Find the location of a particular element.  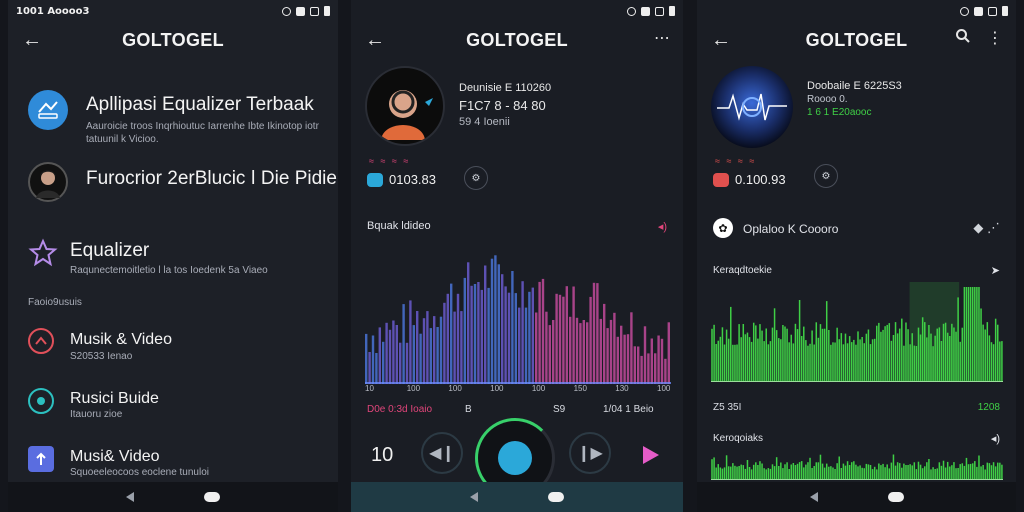

time-pill: 0103.83 is located at coordinates (401, 179).